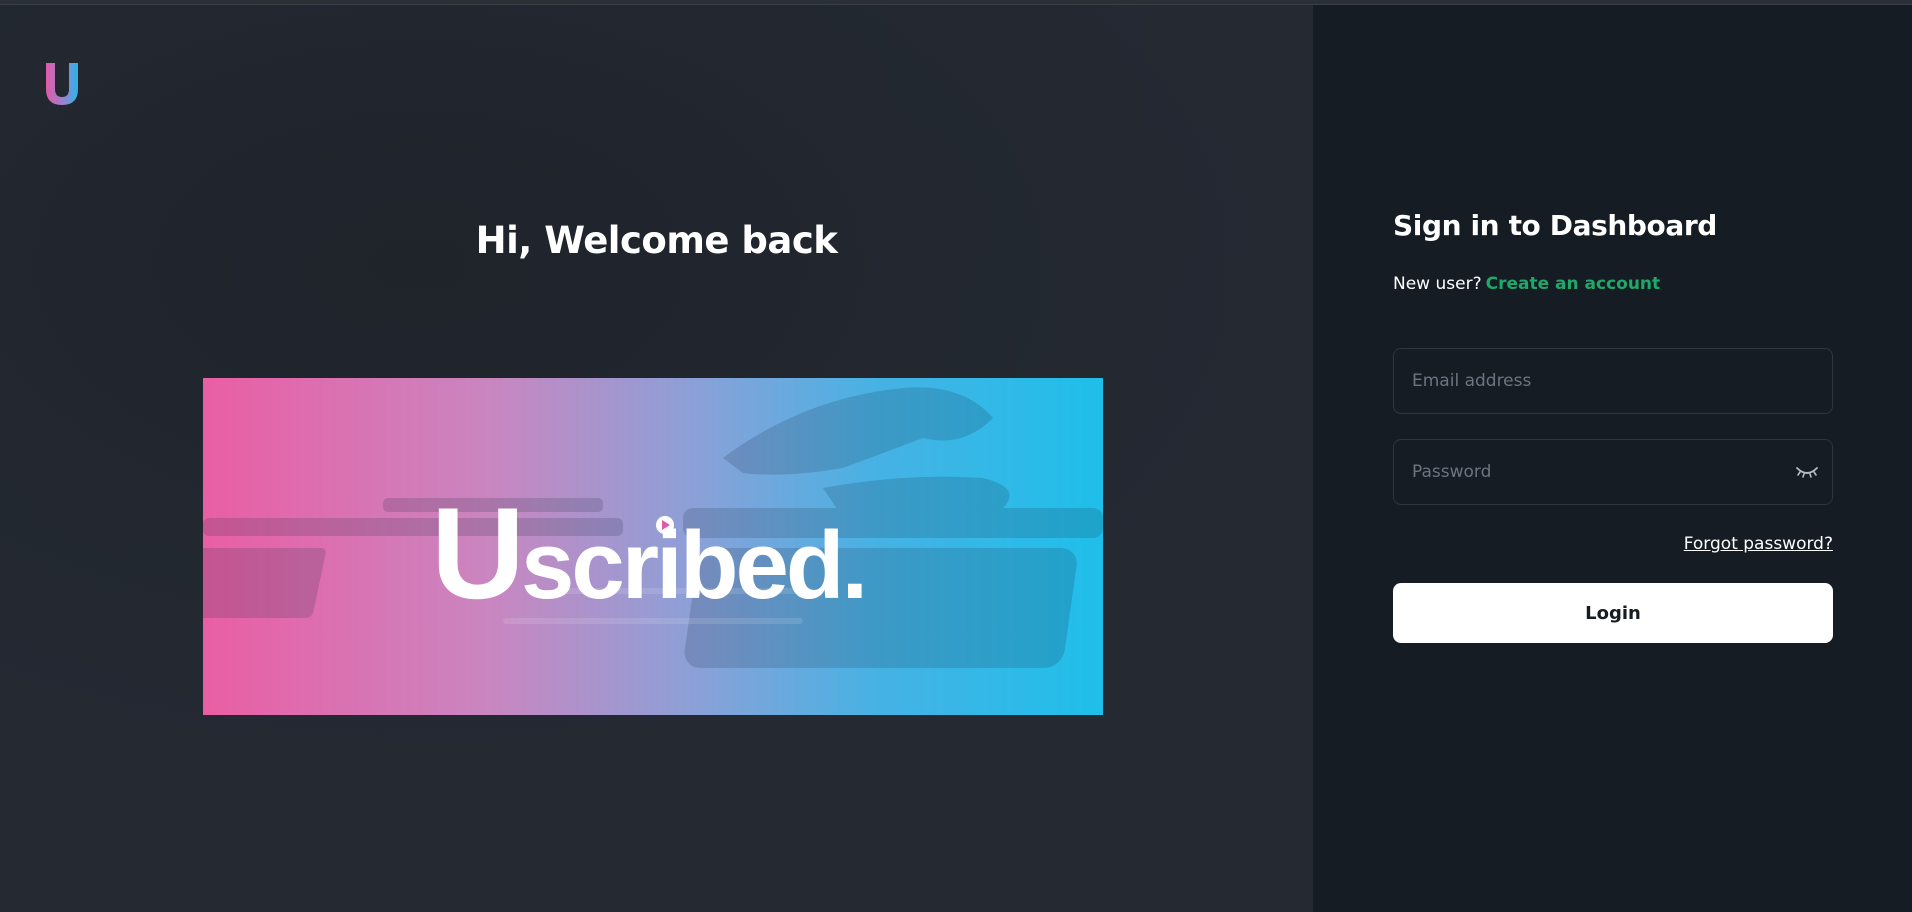  I want to click on new-user-label: New user?, so click(1437, 284).